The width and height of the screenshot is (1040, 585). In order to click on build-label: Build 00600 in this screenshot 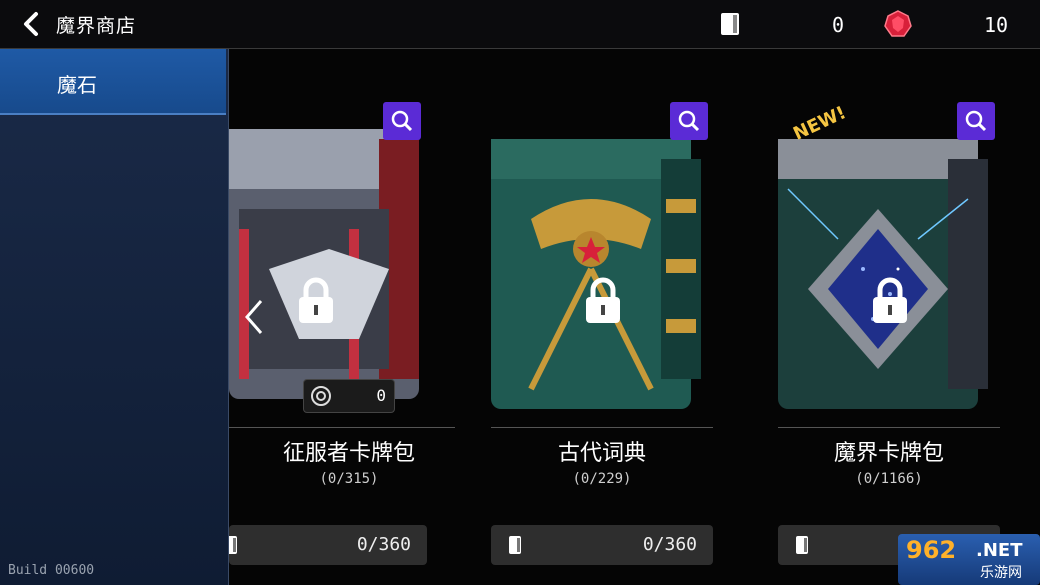, I will do `click(51, 570)`.